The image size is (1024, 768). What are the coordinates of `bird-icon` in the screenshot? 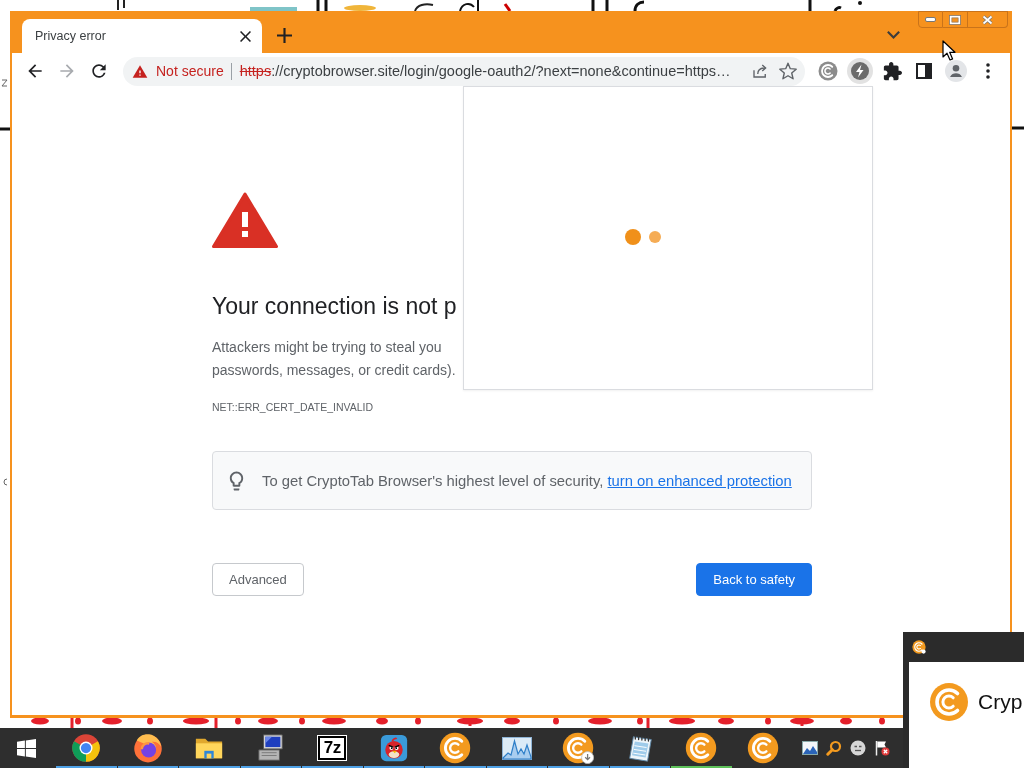 It's located at (393, 748).